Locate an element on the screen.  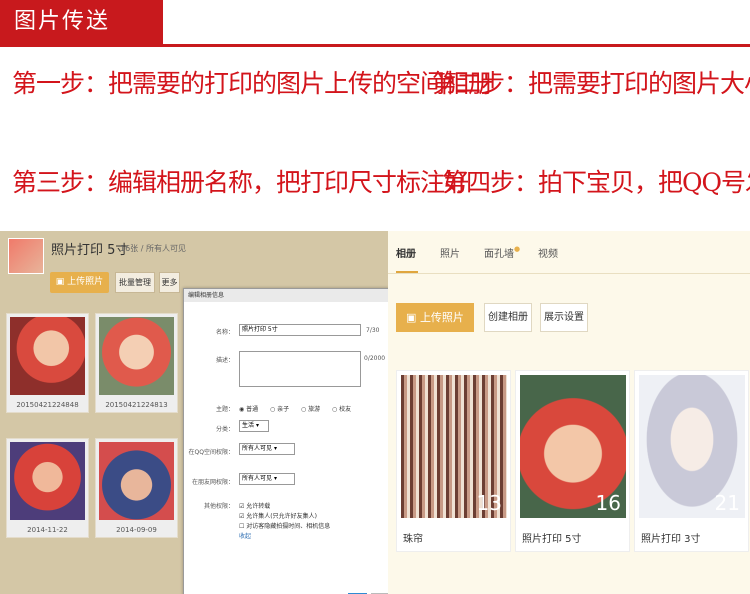
permission-checkbox-label: 对访客隐藏拍摄时间、相机信息 is located at coordinates (288, 526).